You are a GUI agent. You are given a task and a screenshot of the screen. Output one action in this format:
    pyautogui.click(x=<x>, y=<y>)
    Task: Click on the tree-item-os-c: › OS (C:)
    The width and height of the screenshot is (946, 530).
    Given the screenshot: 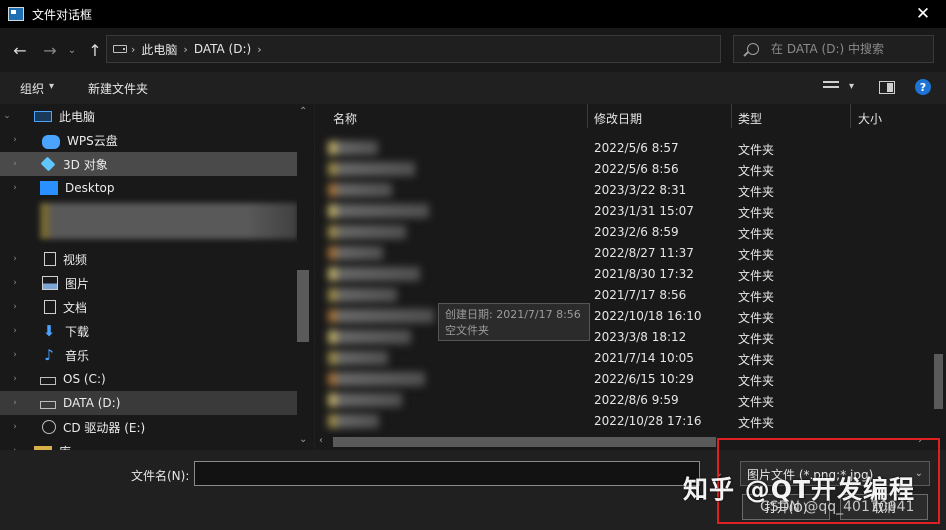 What is the action you would take?
    pyautogui.click(x=149, y=379)
    